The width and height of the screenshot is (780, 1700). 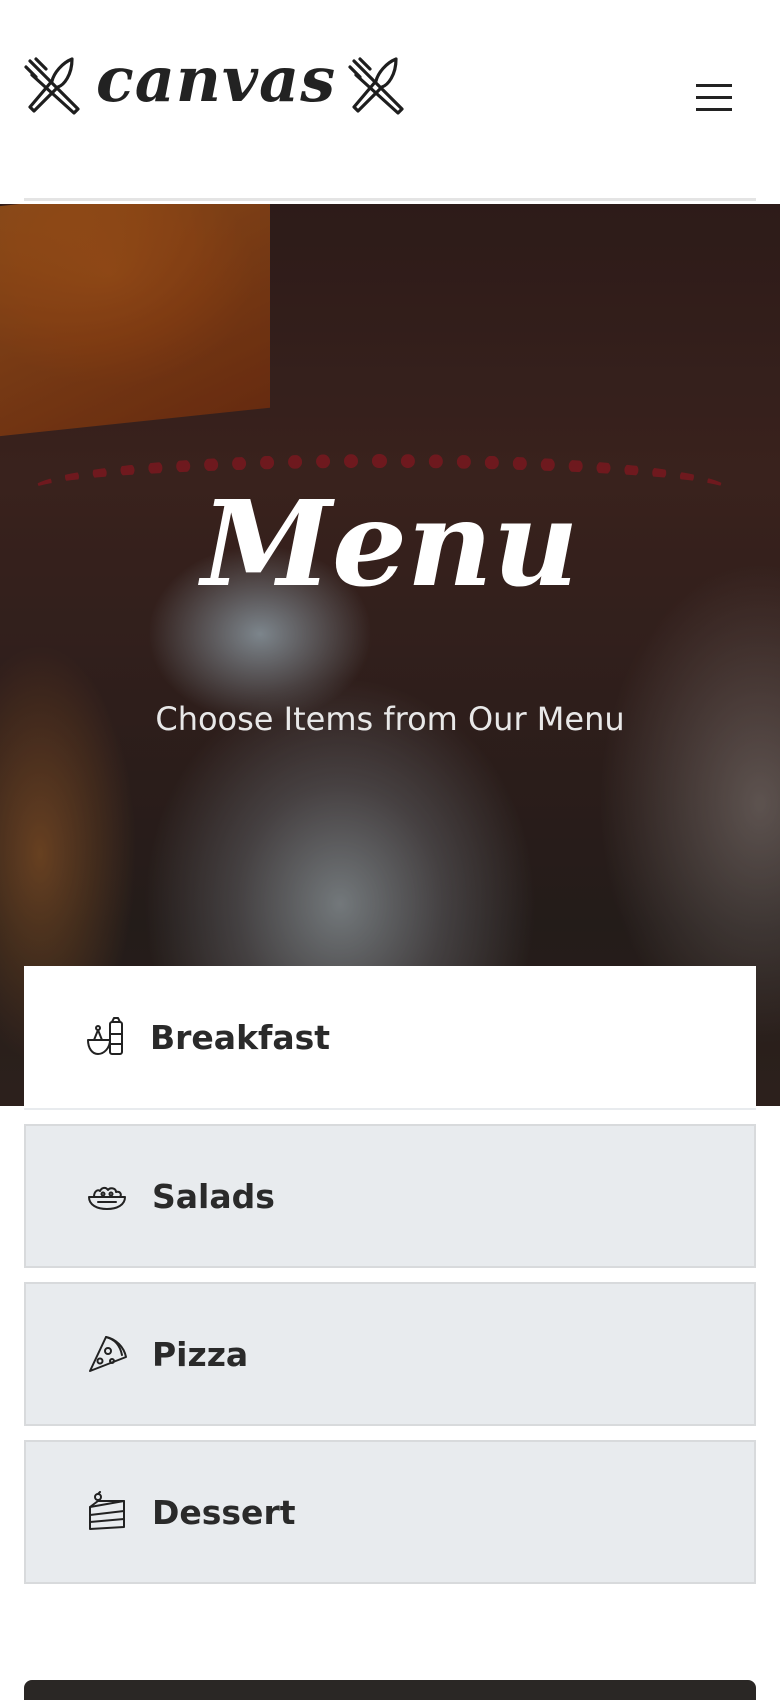 I want to click on next-section-edge, so click(x=390, y=1690).